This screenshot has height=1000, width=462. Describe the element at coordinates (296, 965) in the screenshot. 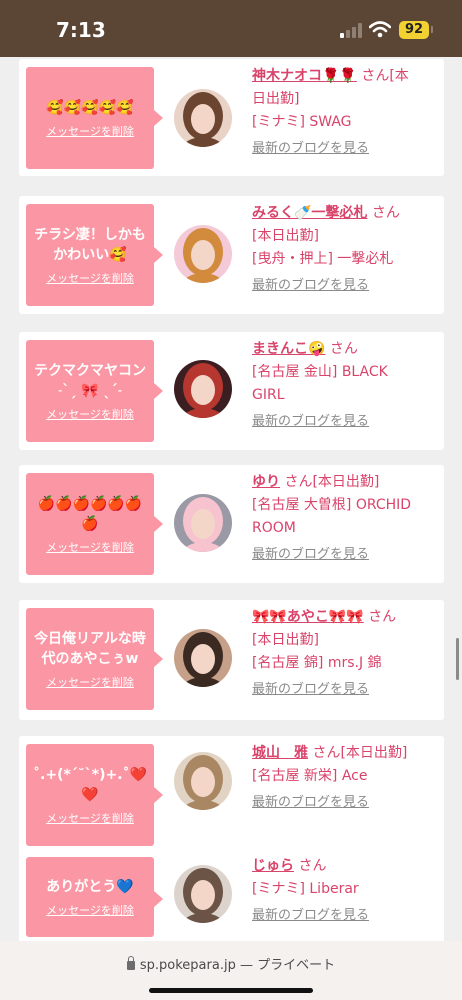

I see `private-mode-label: プライベート` at that location.